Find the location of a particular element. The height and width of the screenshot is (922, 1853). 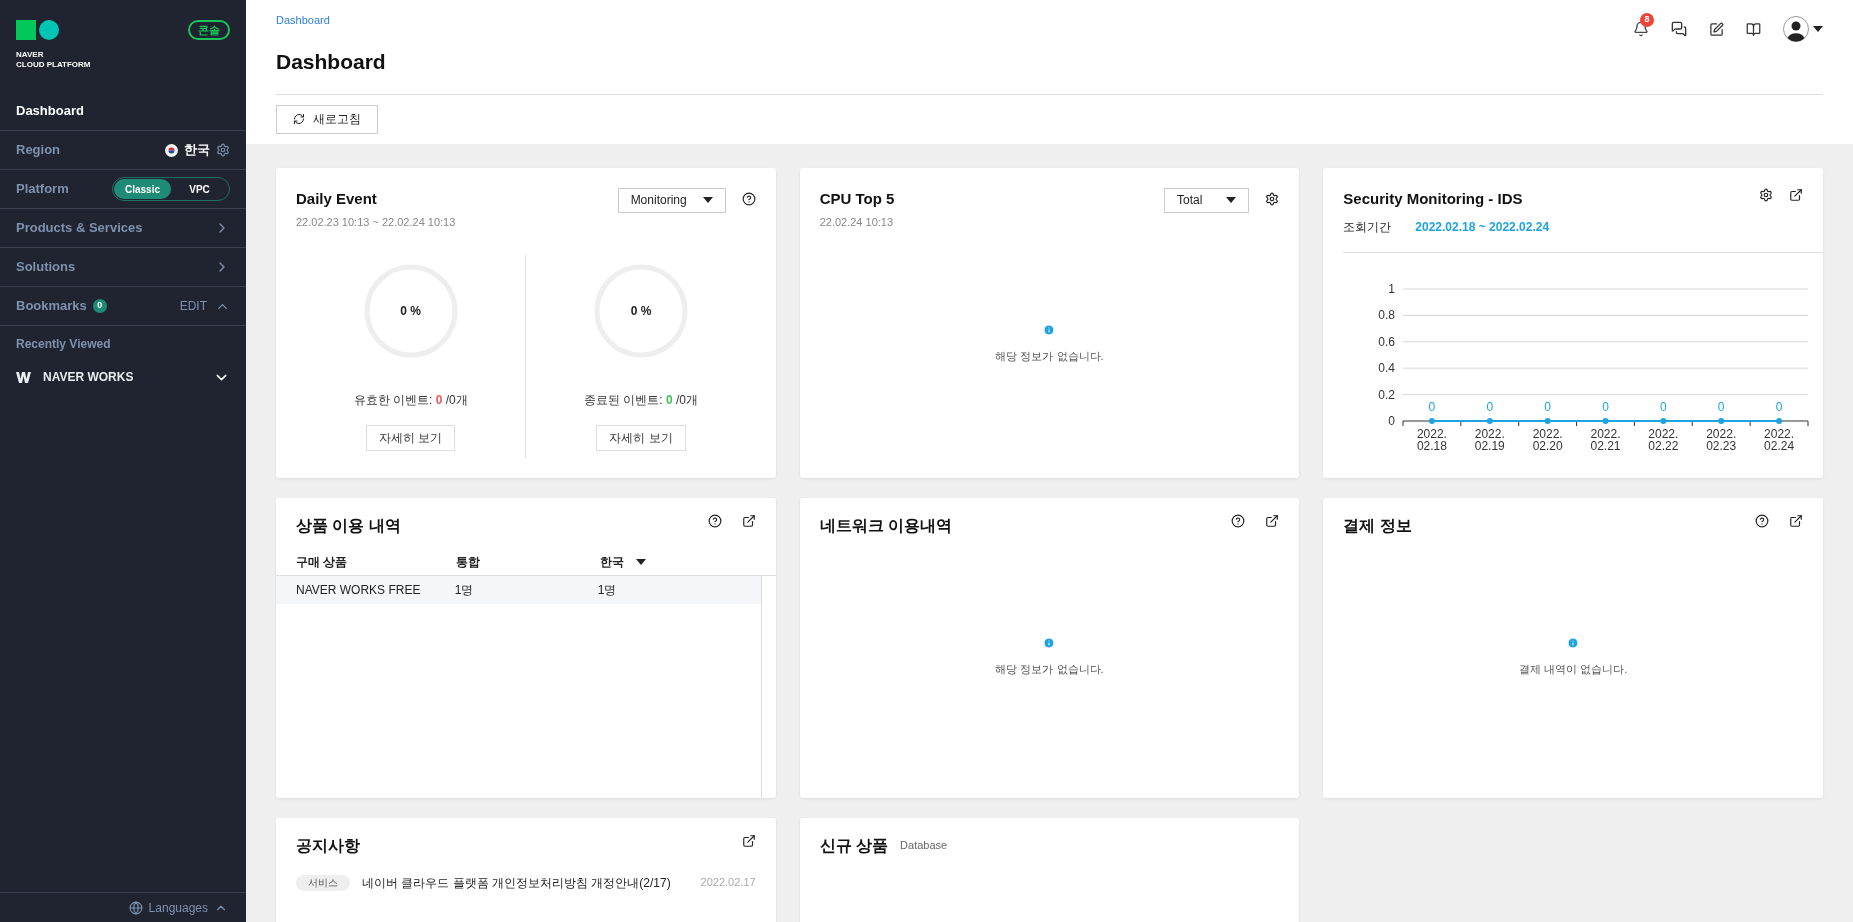

card-title: CPU Top 5 is located at coordinates (857, 198).